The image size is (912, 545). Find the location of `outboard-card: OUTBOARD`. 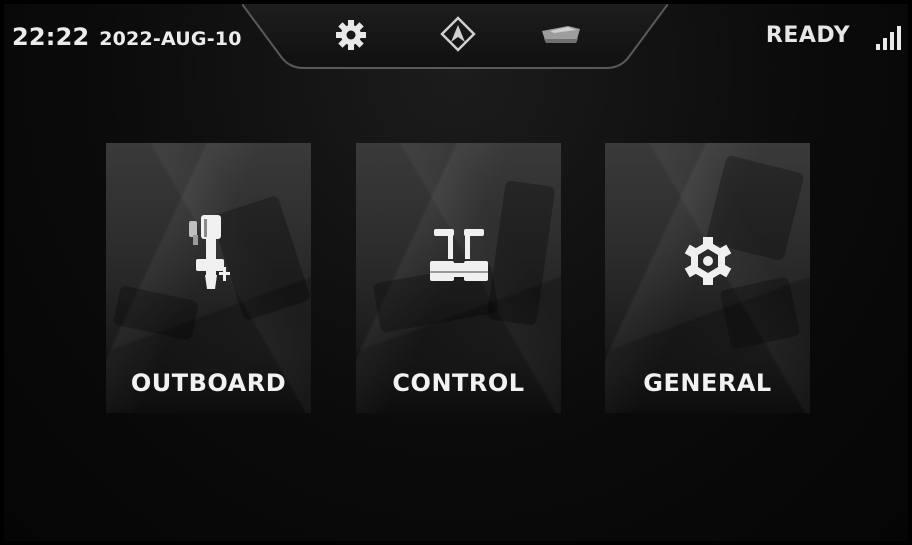

outboard-card: OUTBOARD is located at coordinates (208, 278).